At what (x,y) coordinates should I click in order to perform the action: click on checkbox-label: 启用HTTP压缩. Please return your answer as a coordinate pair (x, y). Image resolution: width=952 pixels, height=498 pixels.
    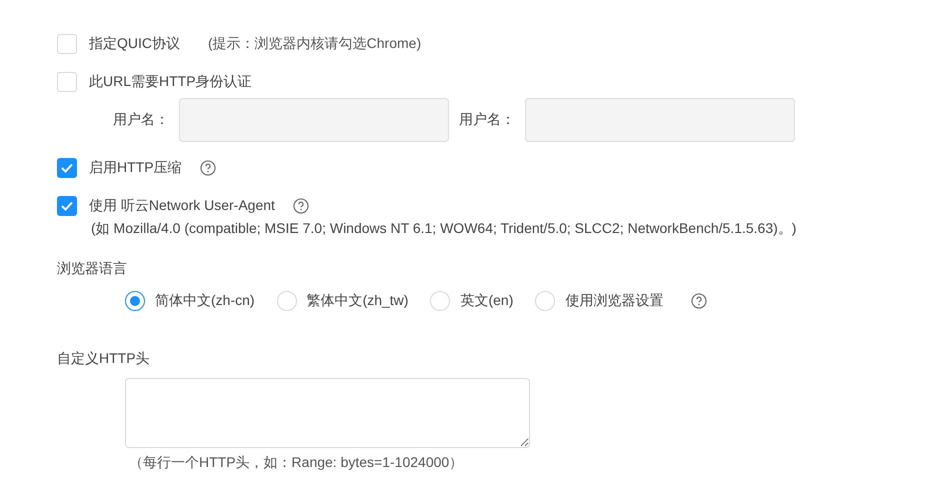
    Looking at the image, I should click on (135, 168).